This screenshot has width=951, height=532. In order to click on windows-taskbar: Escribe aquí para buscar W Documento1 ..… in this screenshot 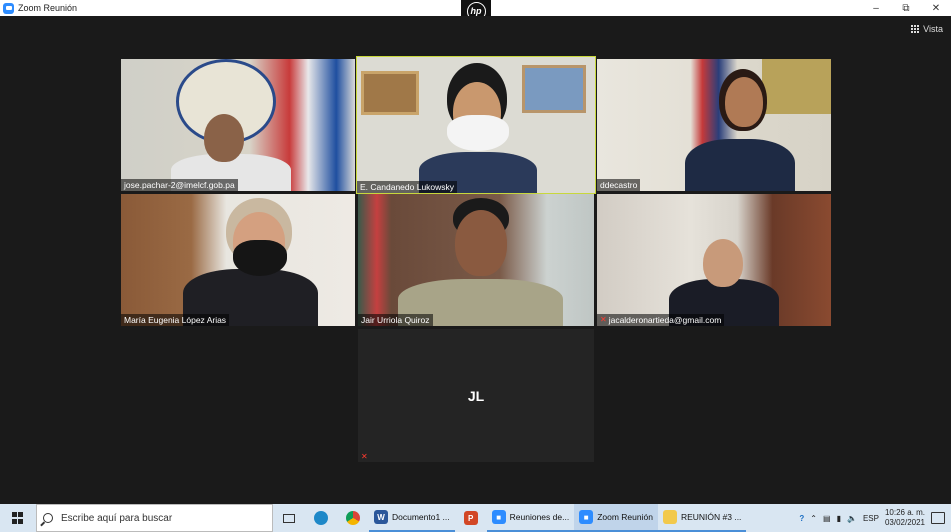, I will do `click(475, 518)`.